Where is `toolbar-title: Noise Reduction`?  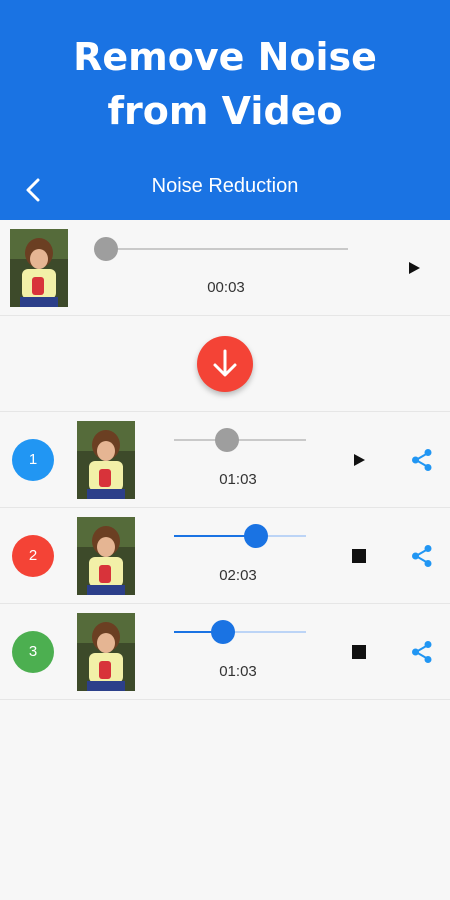 toolbar-title: Noise Reduction is located at coordinates (225, 186).